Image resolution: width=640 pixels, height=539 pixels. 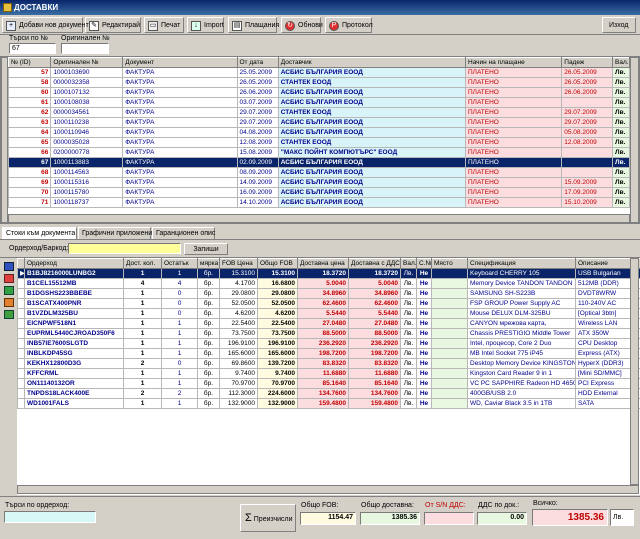 What do you see at coordinates (408, 263) in the screenshot?
I see `col-item-currency: Вал.` at bounding box center [408, 263].